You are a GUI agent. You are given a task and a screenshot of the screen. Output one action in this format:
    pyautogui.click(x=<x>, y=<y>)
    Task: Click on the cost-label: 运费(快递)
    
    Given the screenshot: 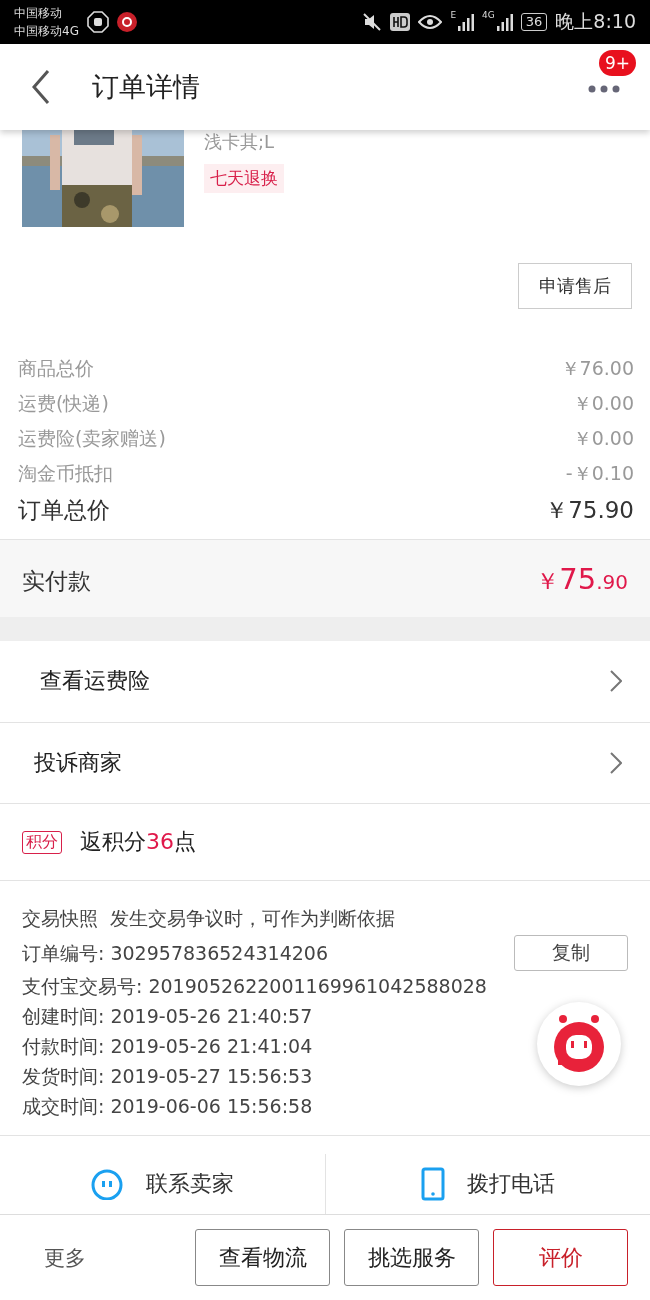 What is the action you would take?
    pyautogui.click(x=63, y=403)
    